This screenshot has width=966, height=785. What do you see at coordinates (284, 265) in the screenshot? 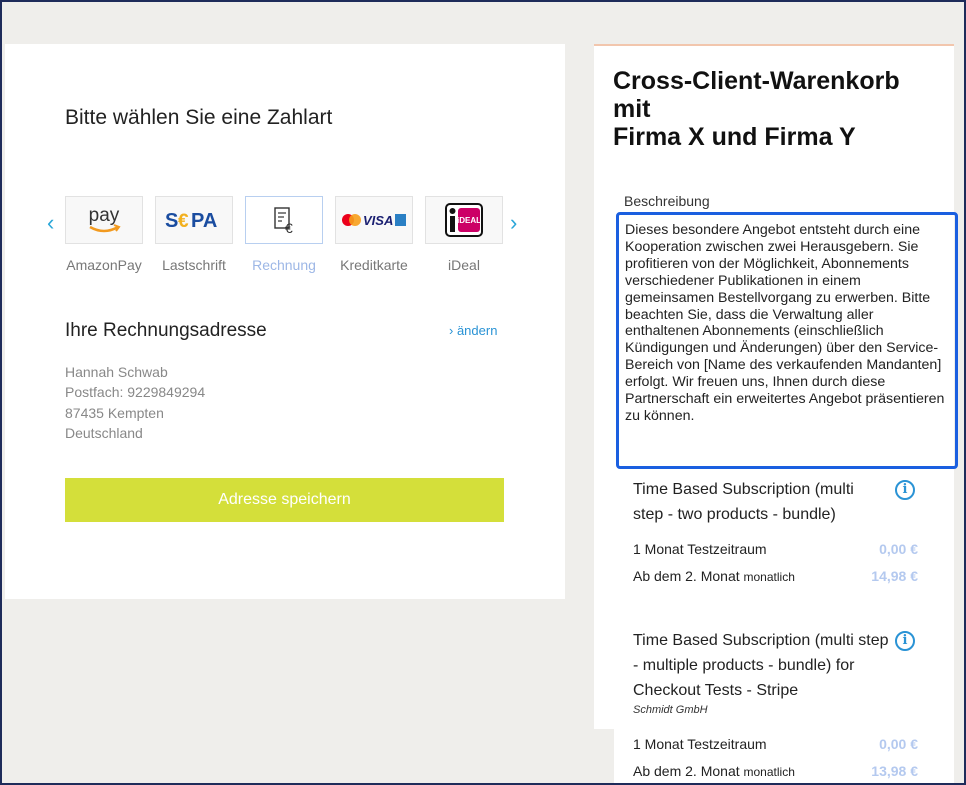
I see `payment-method-label: Rechnung` at bounding box center [284, 265].